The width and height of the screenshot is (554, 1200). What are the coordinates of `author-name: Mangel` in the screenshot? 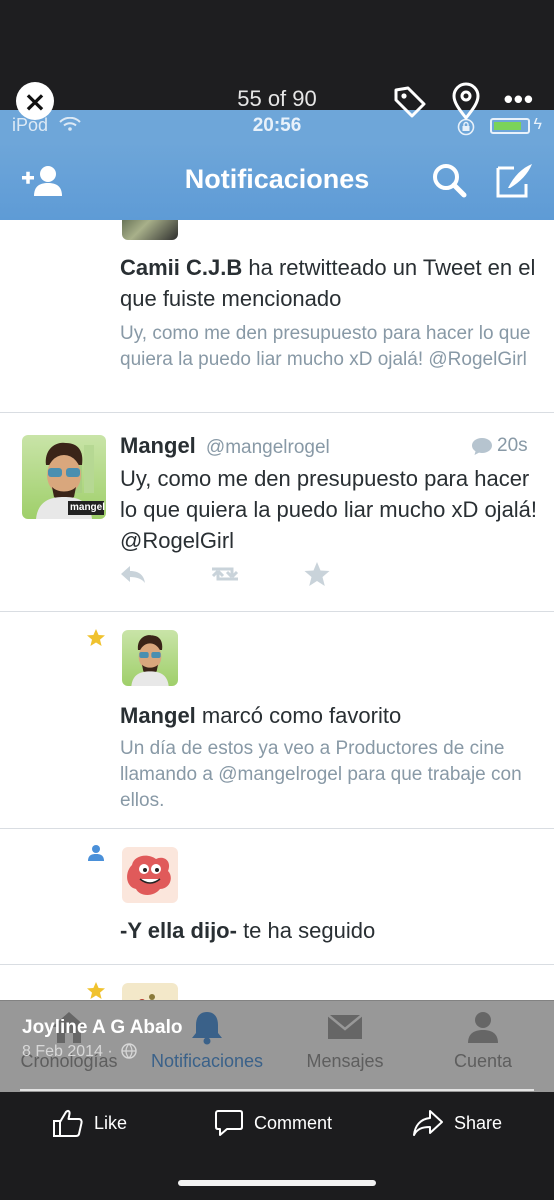 It's located at (158, 445).